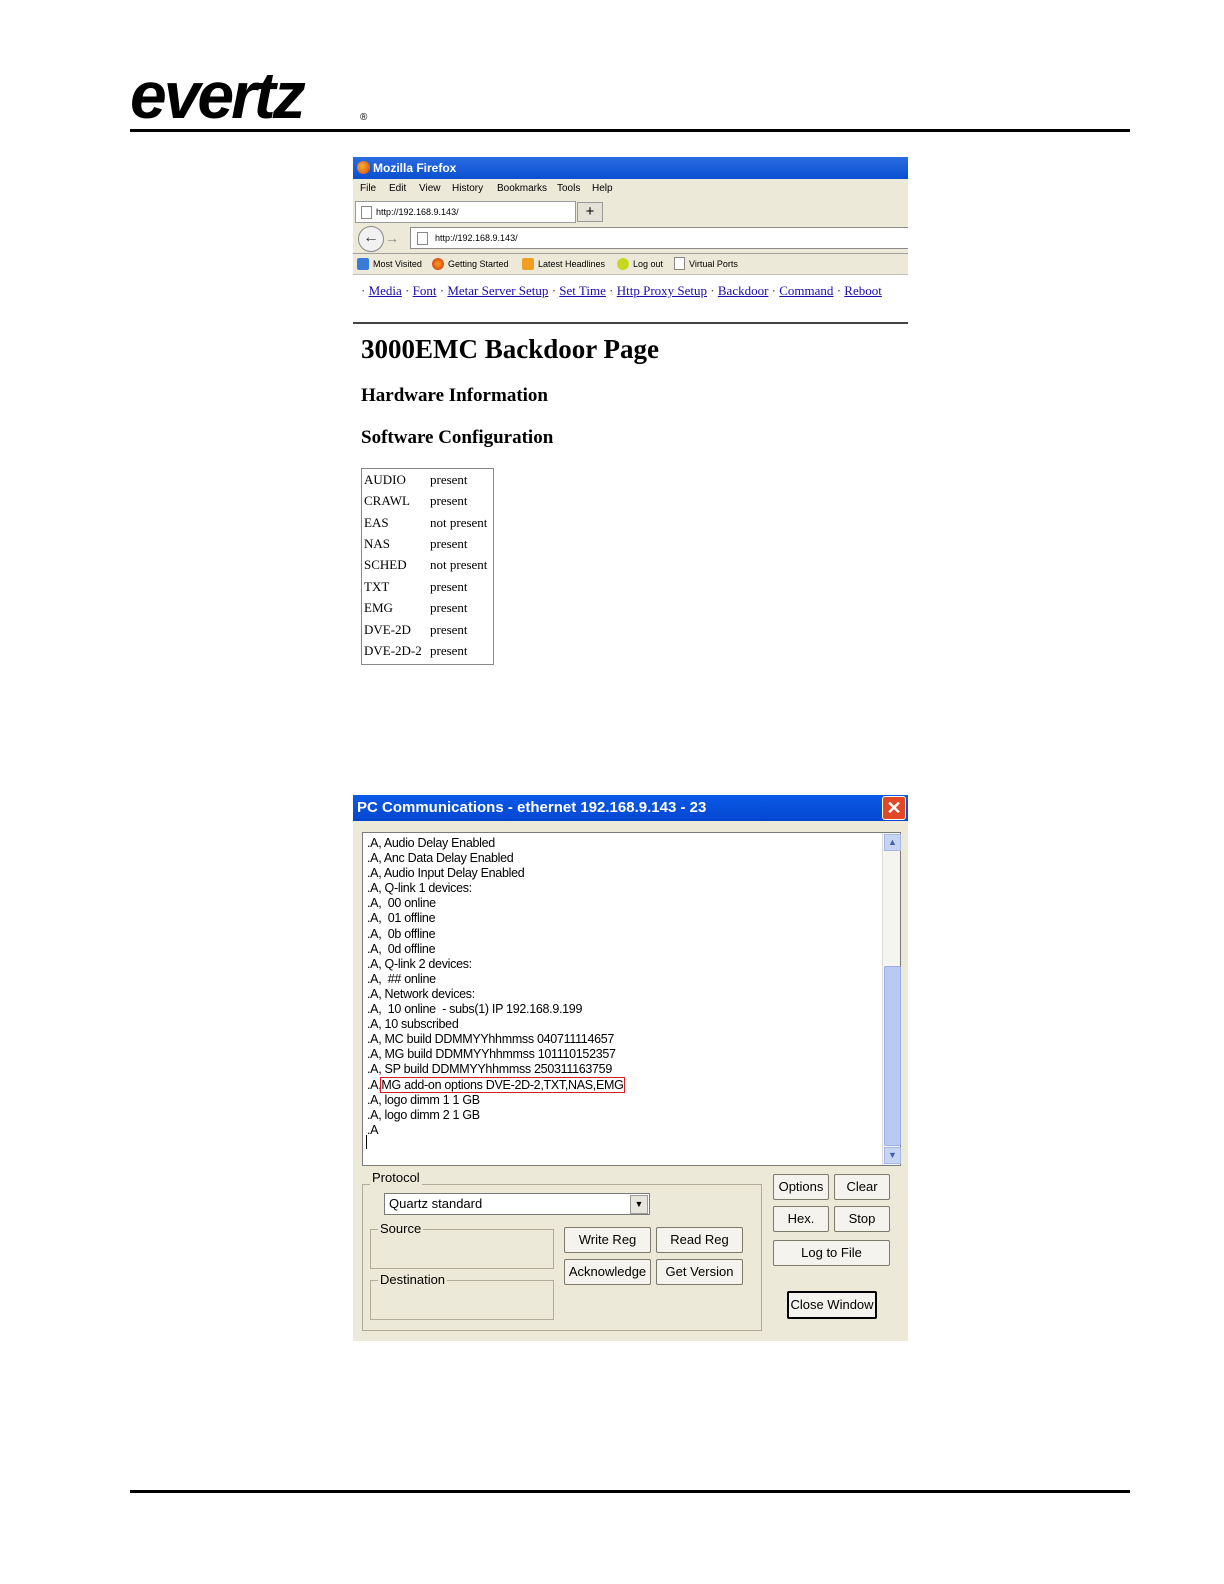 This screenshot has width=1224, height=1584. What do you see at coordinates (423, 1099) in the screenshot?
I see `console-line: .A, logo dimm 1 1 GB` at bounding box center [423, 1099].